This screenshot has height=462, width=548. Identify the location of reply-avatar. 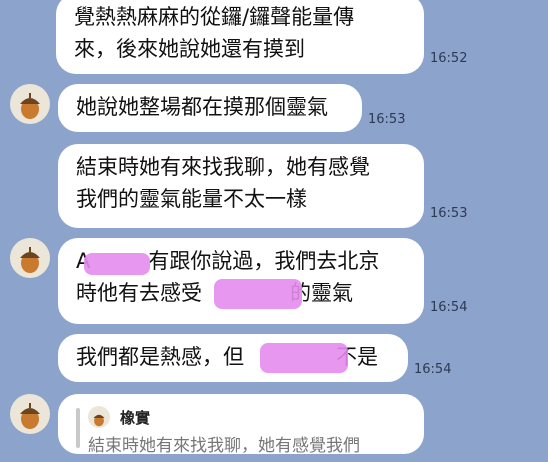
(99, 417).